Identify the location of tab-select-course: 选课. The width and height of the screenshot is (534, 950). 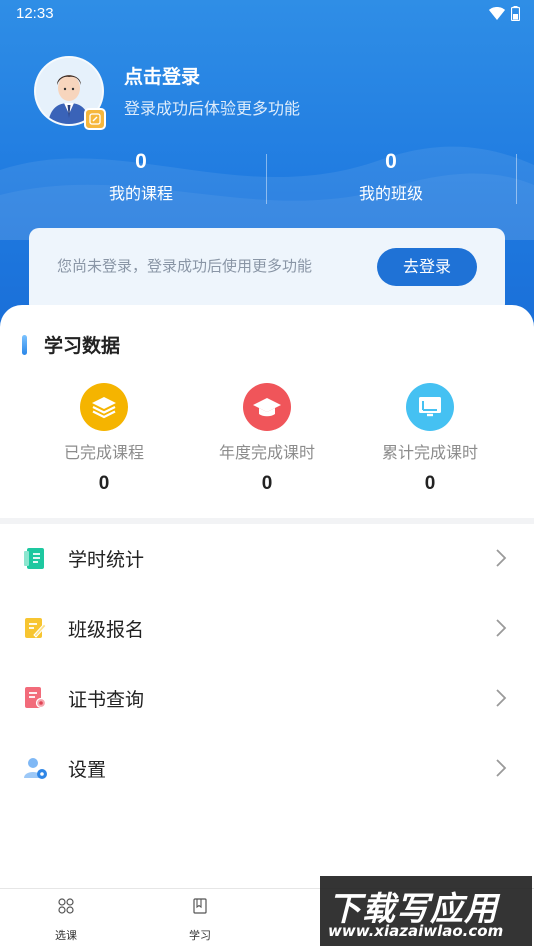
(66, 920).